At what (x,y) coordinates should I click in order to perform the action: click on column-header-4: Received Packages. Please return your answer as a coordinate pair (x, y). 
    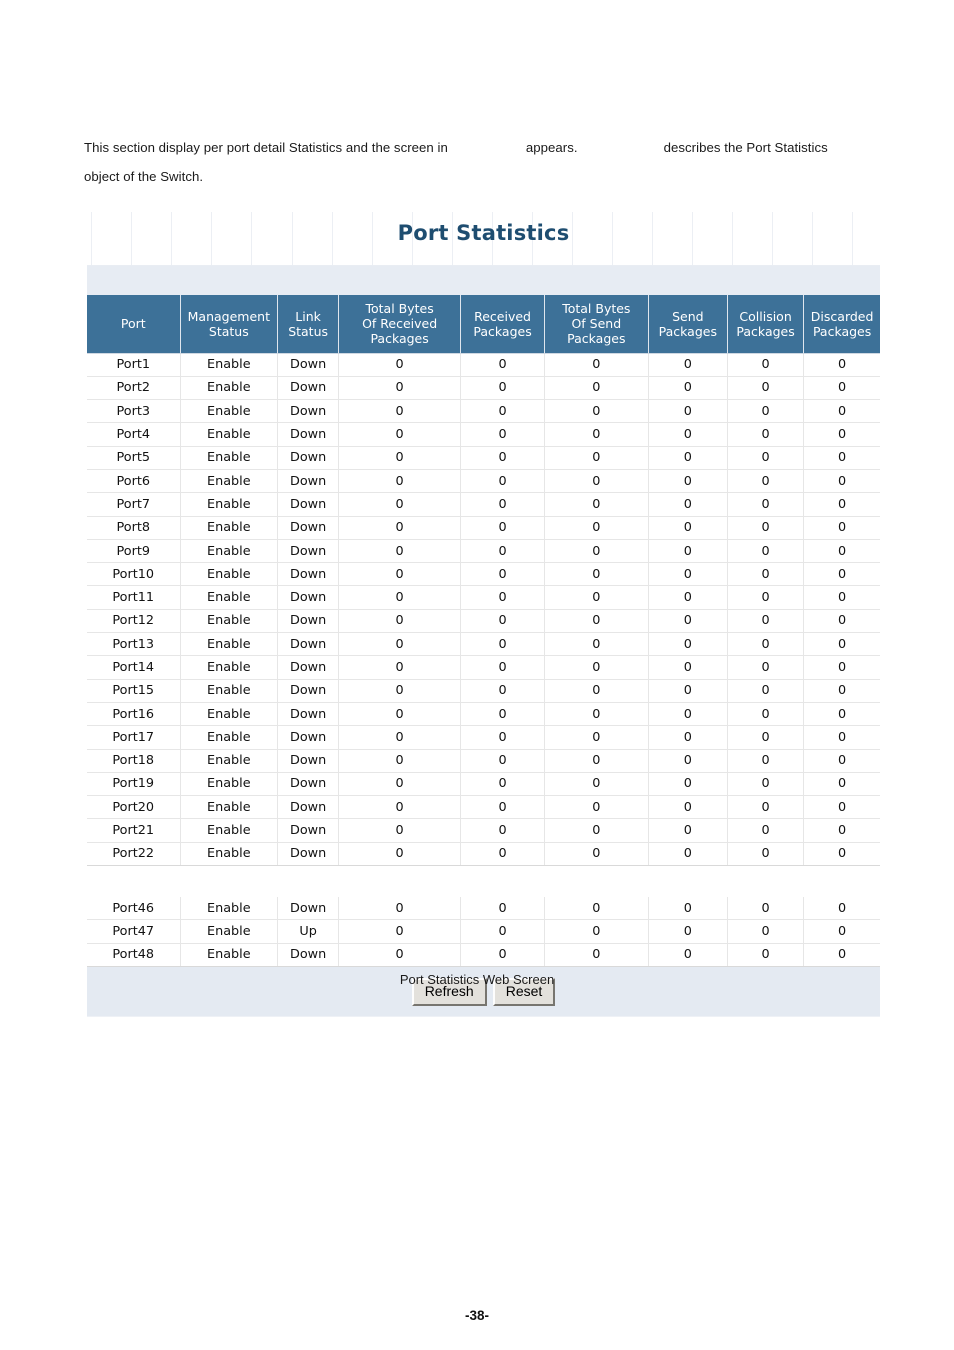
    Looking at the image, I should click on (502, 324).